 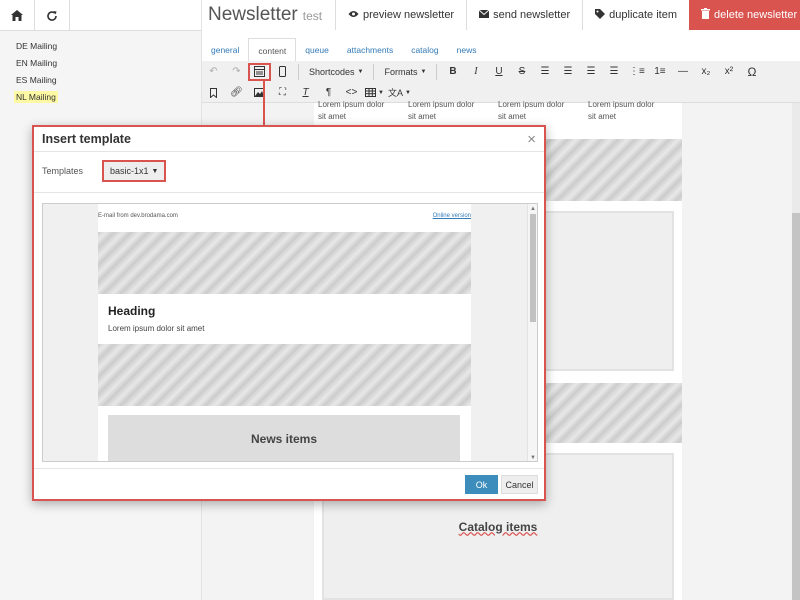 I want to click on duplicate-item-label: duplicate item, so click(x=643, y=15).